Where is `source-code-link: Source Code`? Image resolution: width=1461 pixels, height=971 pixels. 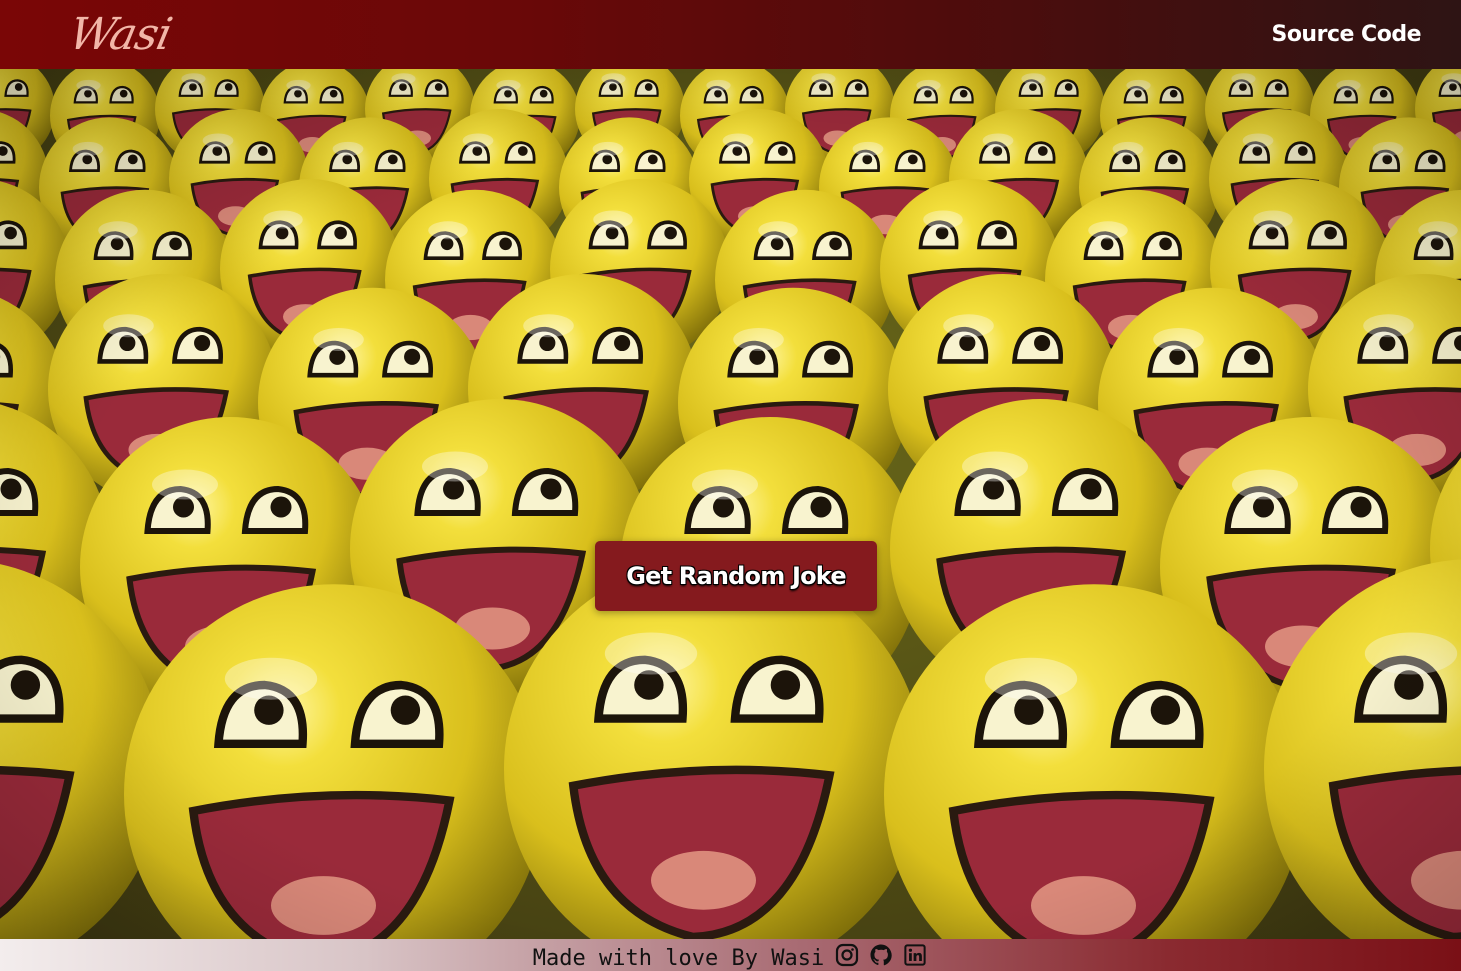 source-code-link: Source Code is located at coordinates (1346, 34).